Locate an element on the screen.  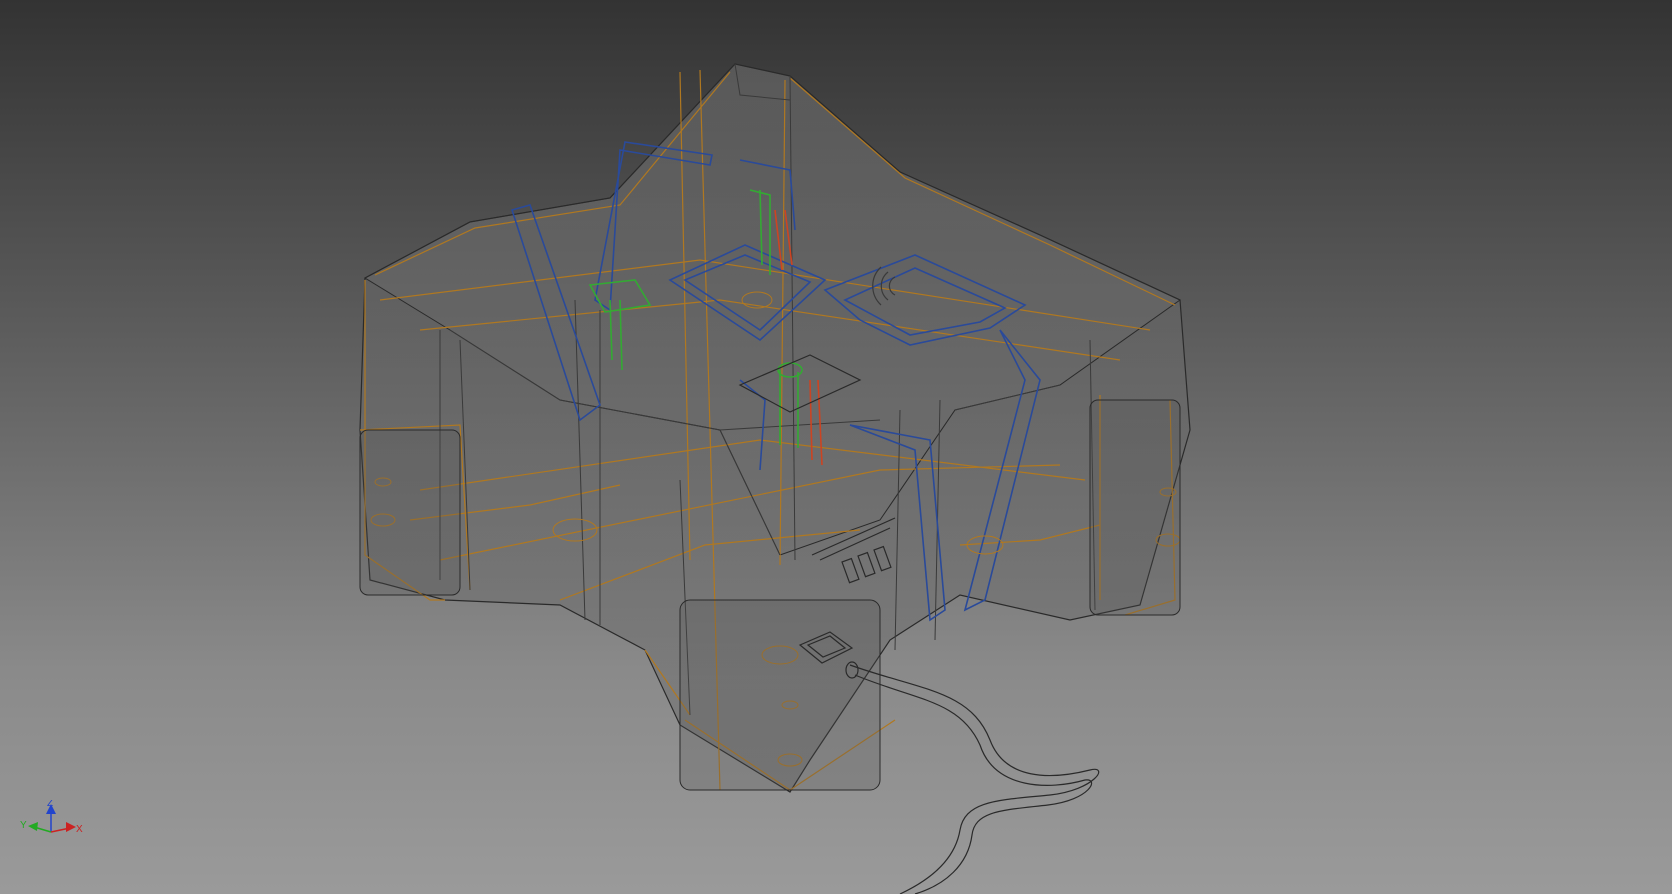
view-orientation-triad: Z X Y is located at coordinates (51, 824).